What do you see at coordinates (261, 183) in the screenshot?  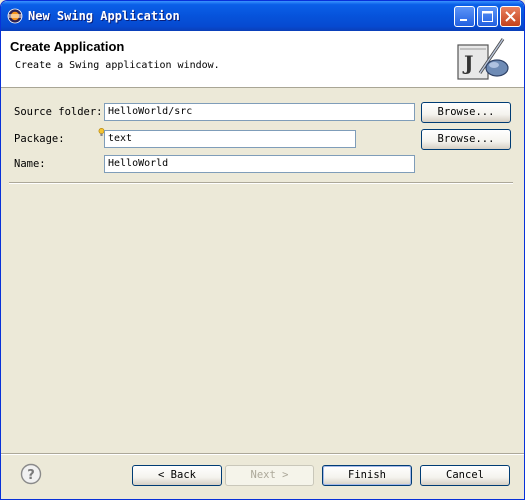 I see `form-separator` at bounding box center [261, 183].